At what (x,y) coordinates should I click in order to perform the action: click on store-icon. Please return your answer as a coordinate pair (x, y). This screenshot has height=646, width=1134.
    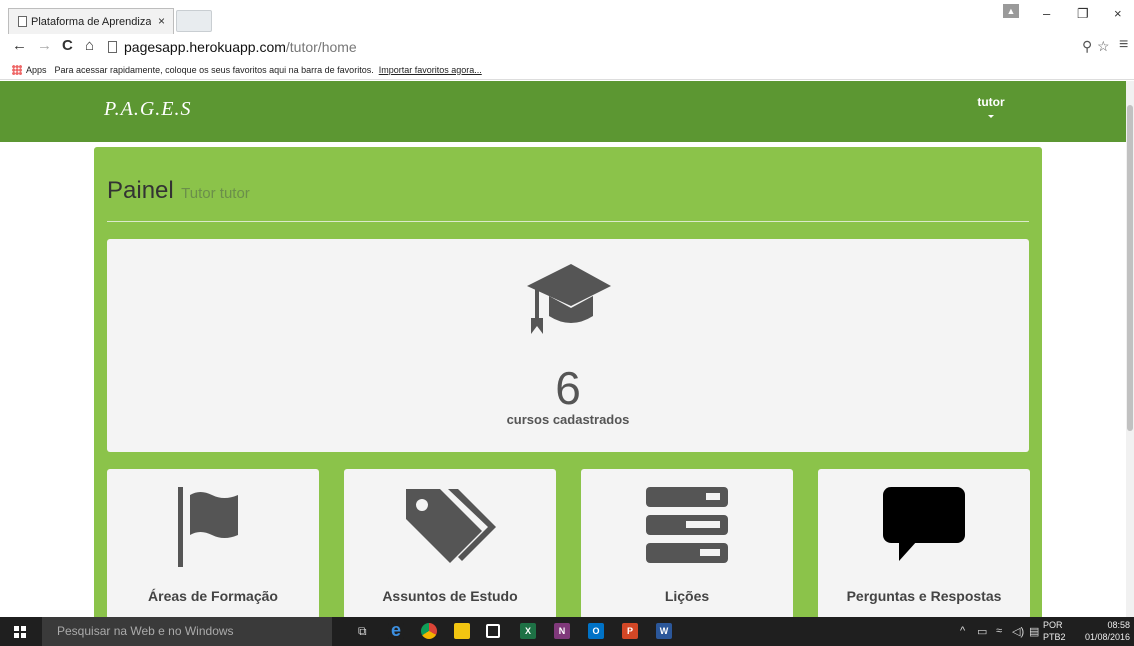
    Looking at the image, I should click on (493, 631).